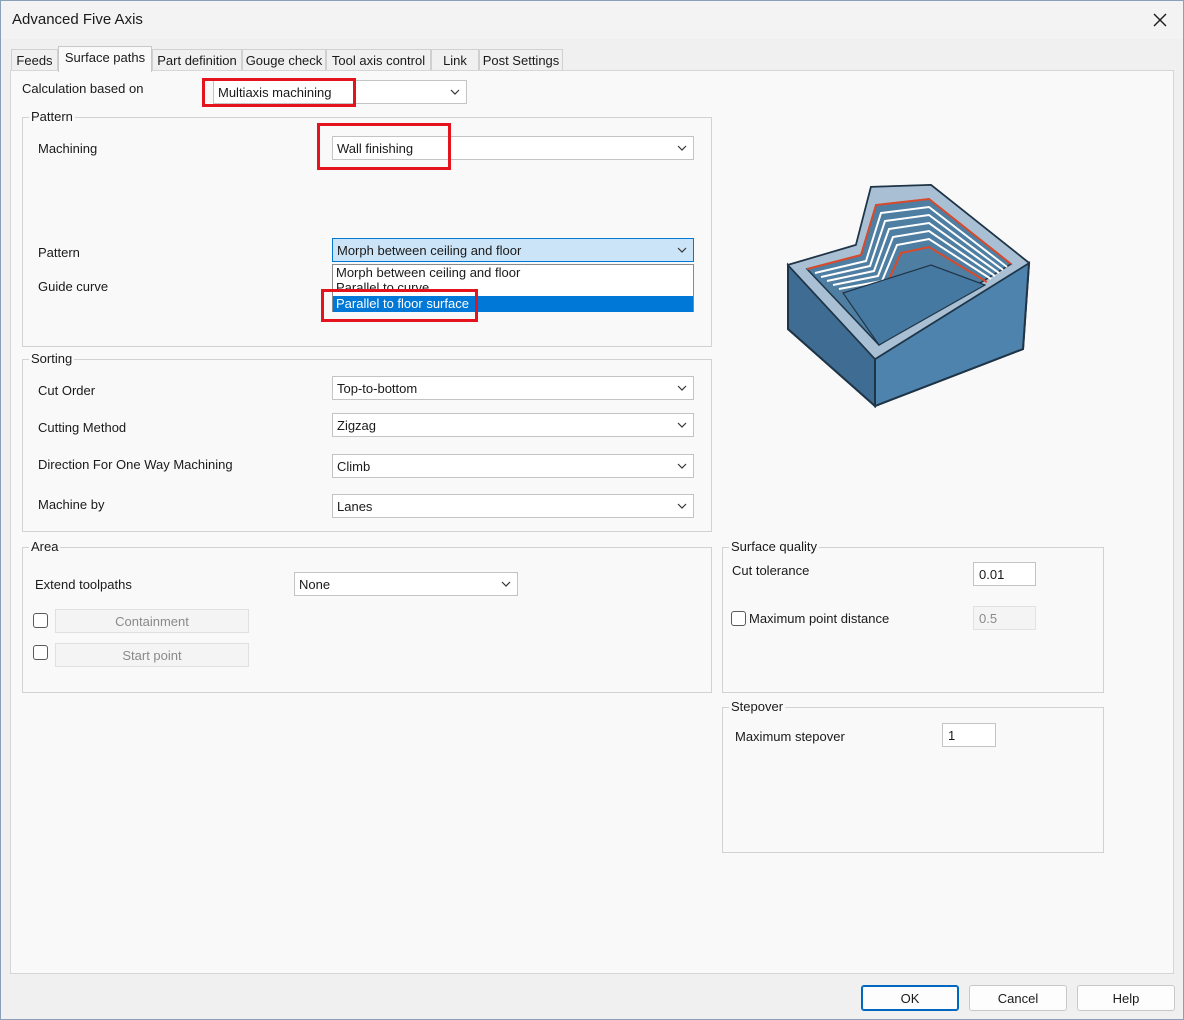 The width and height of the screenshot is (1184, 1020). Describe the element at coordinates (357, 425) in the screenshot. I see `cutting-method-value: Zigzag` at that location.